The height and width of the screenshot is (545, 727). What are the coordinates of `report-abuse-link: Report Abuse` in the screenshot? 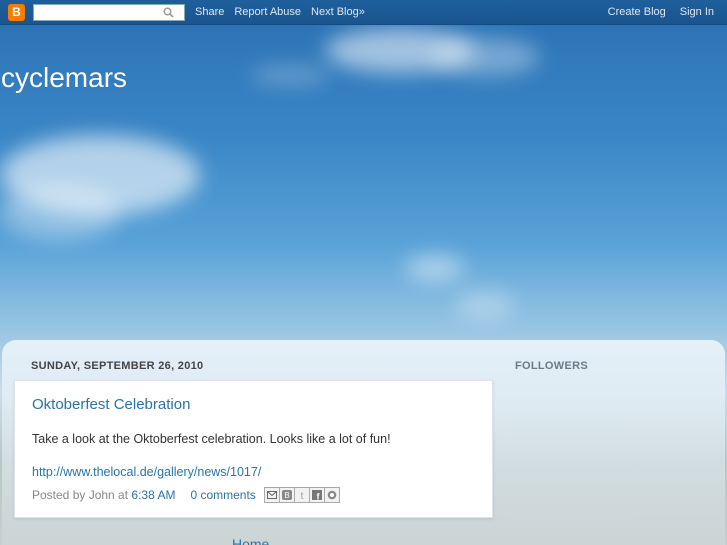 It's located at (267, 12).